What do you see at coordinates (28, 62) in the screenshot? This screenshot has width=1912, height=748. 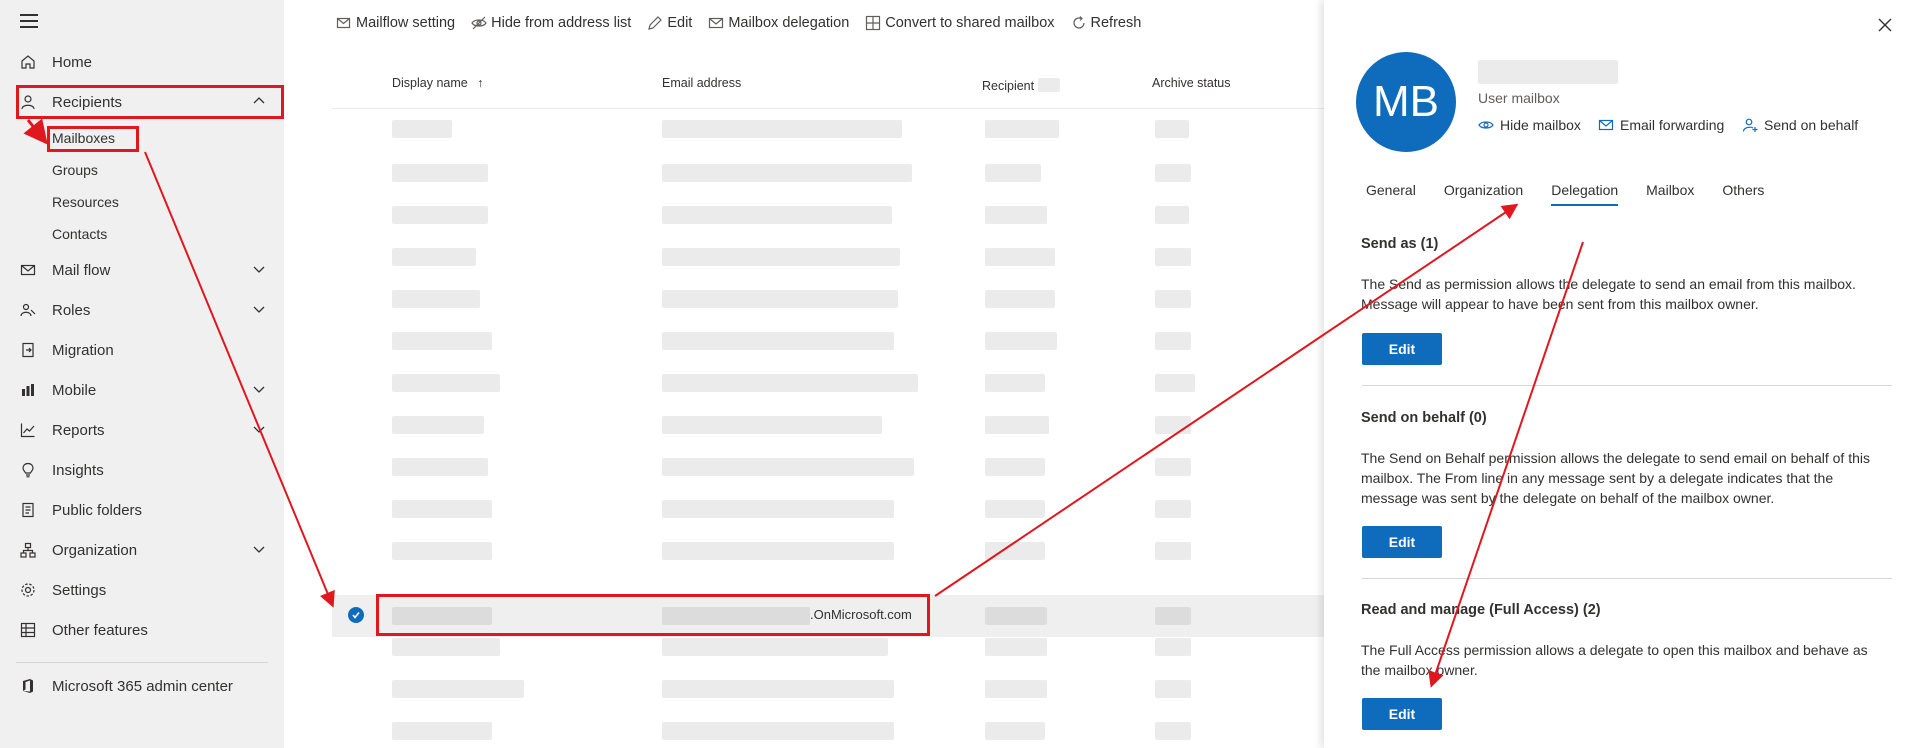 I see `home-icon` at bounding box center [28, 62].